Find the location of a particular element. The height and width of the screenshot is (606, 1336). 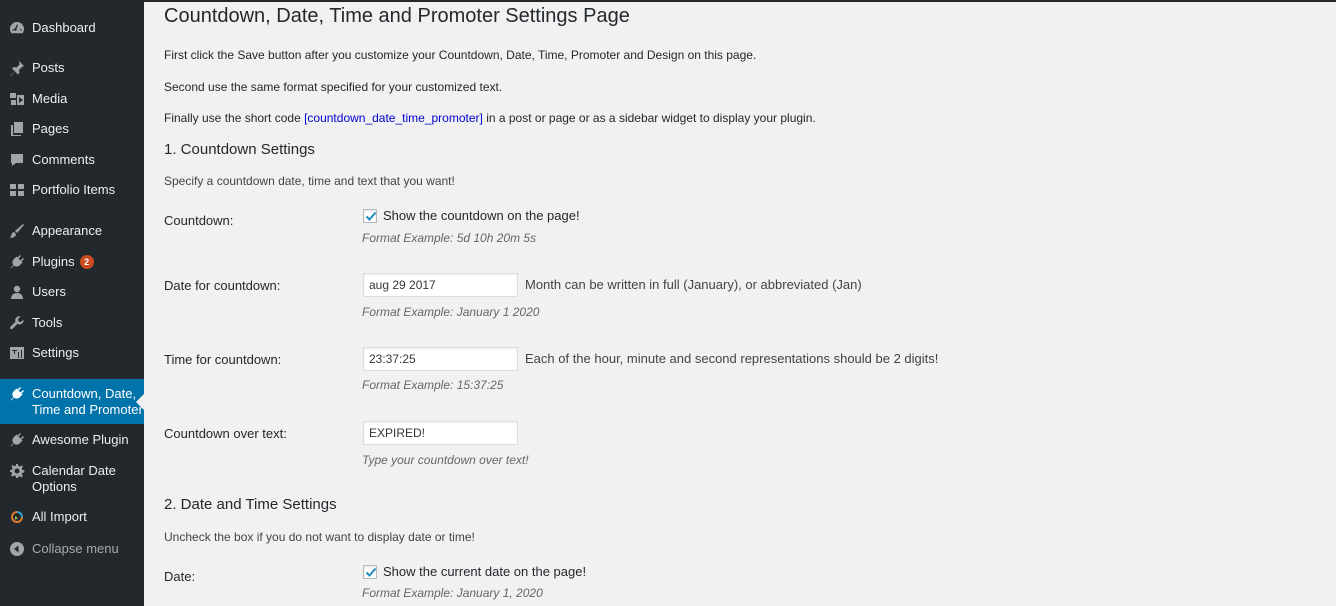

sidebar-item-label: Dashboard is located at coordinates (64, 27).